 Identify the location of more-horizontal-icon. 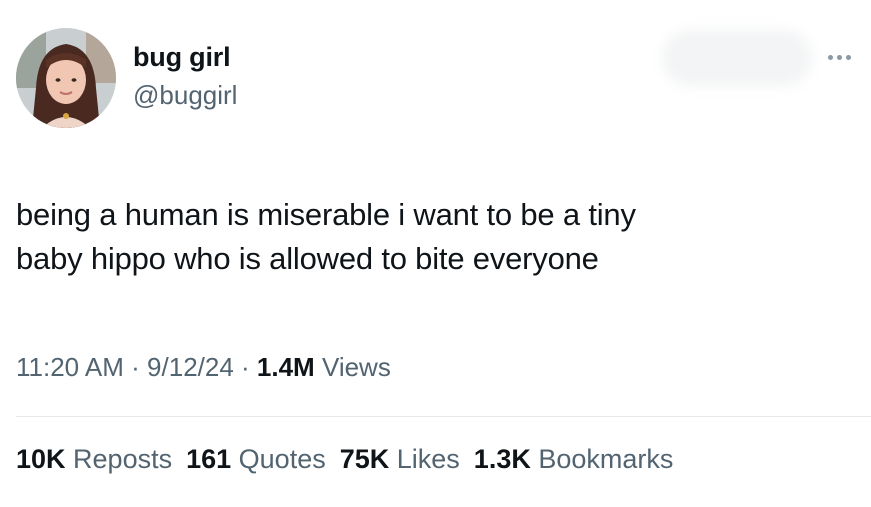
(843, 57).